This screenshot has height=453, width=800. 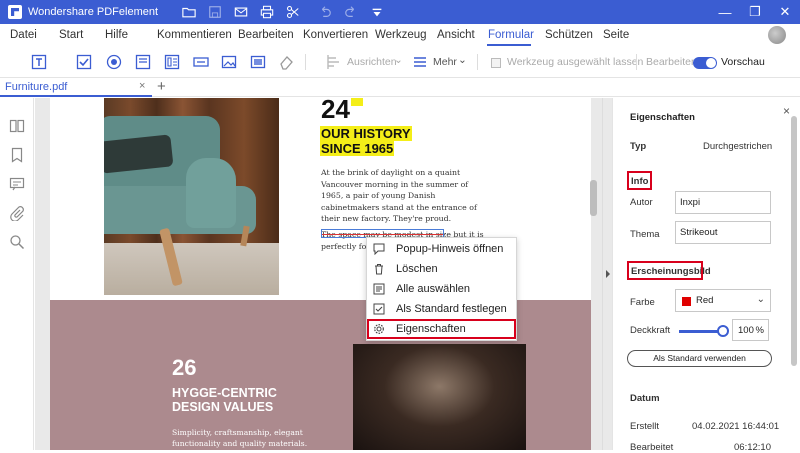 I want to click on edit-preview-toggle, so click(x=705, y=63).